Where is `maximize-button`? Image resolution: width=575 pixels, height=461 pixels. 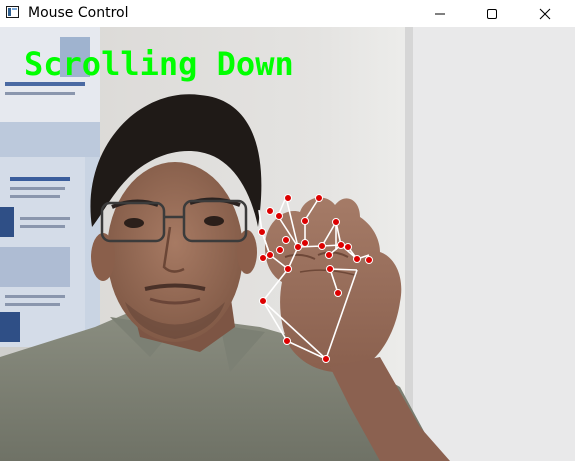
maximize-button is located at coordinates (492, 13).